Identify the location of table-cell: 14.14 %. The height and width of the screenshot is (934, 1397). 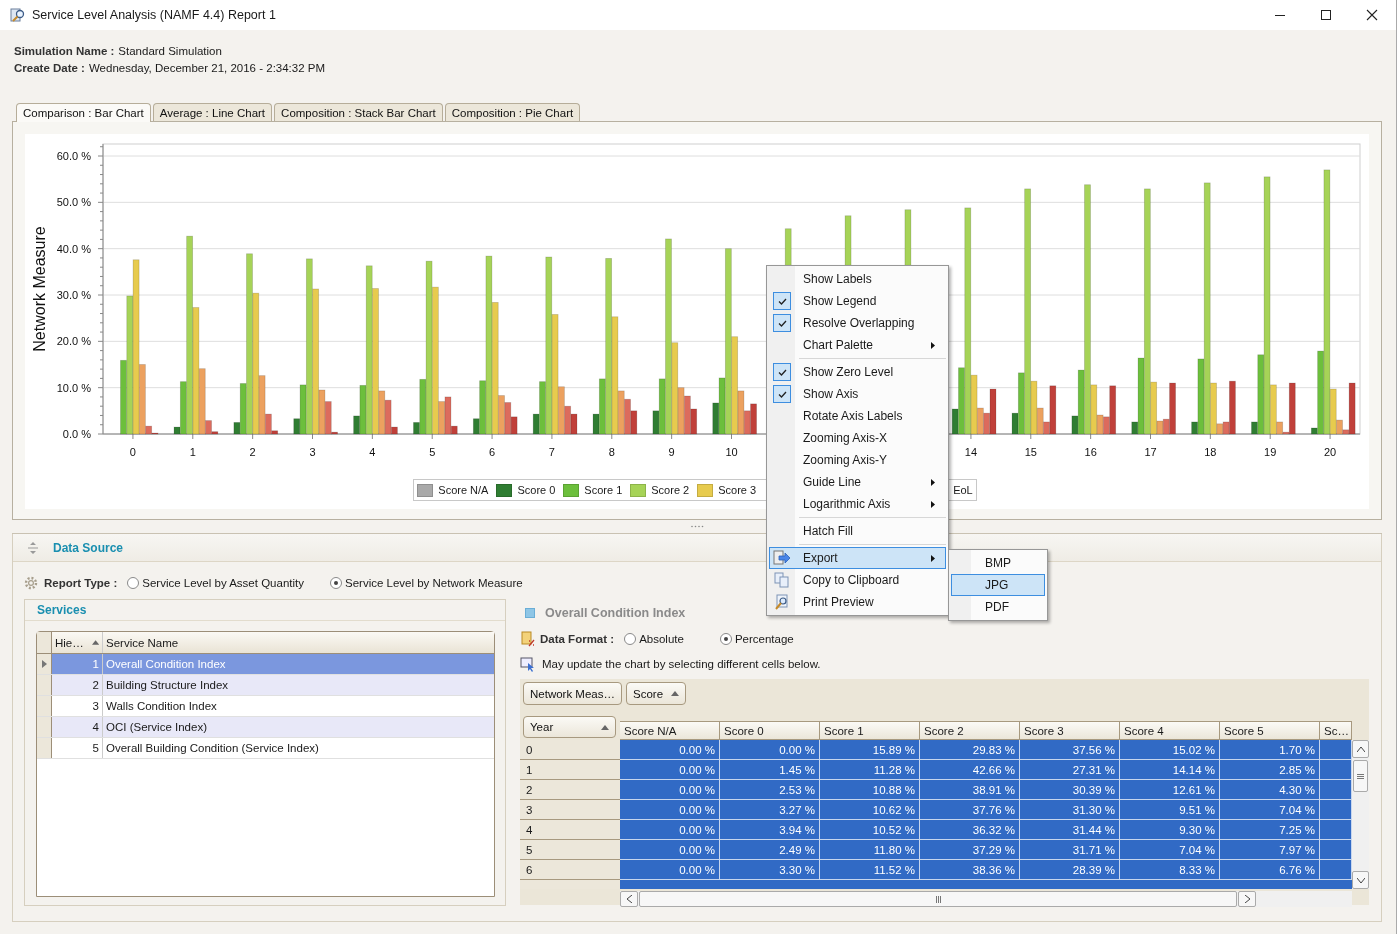
(1170, 770).